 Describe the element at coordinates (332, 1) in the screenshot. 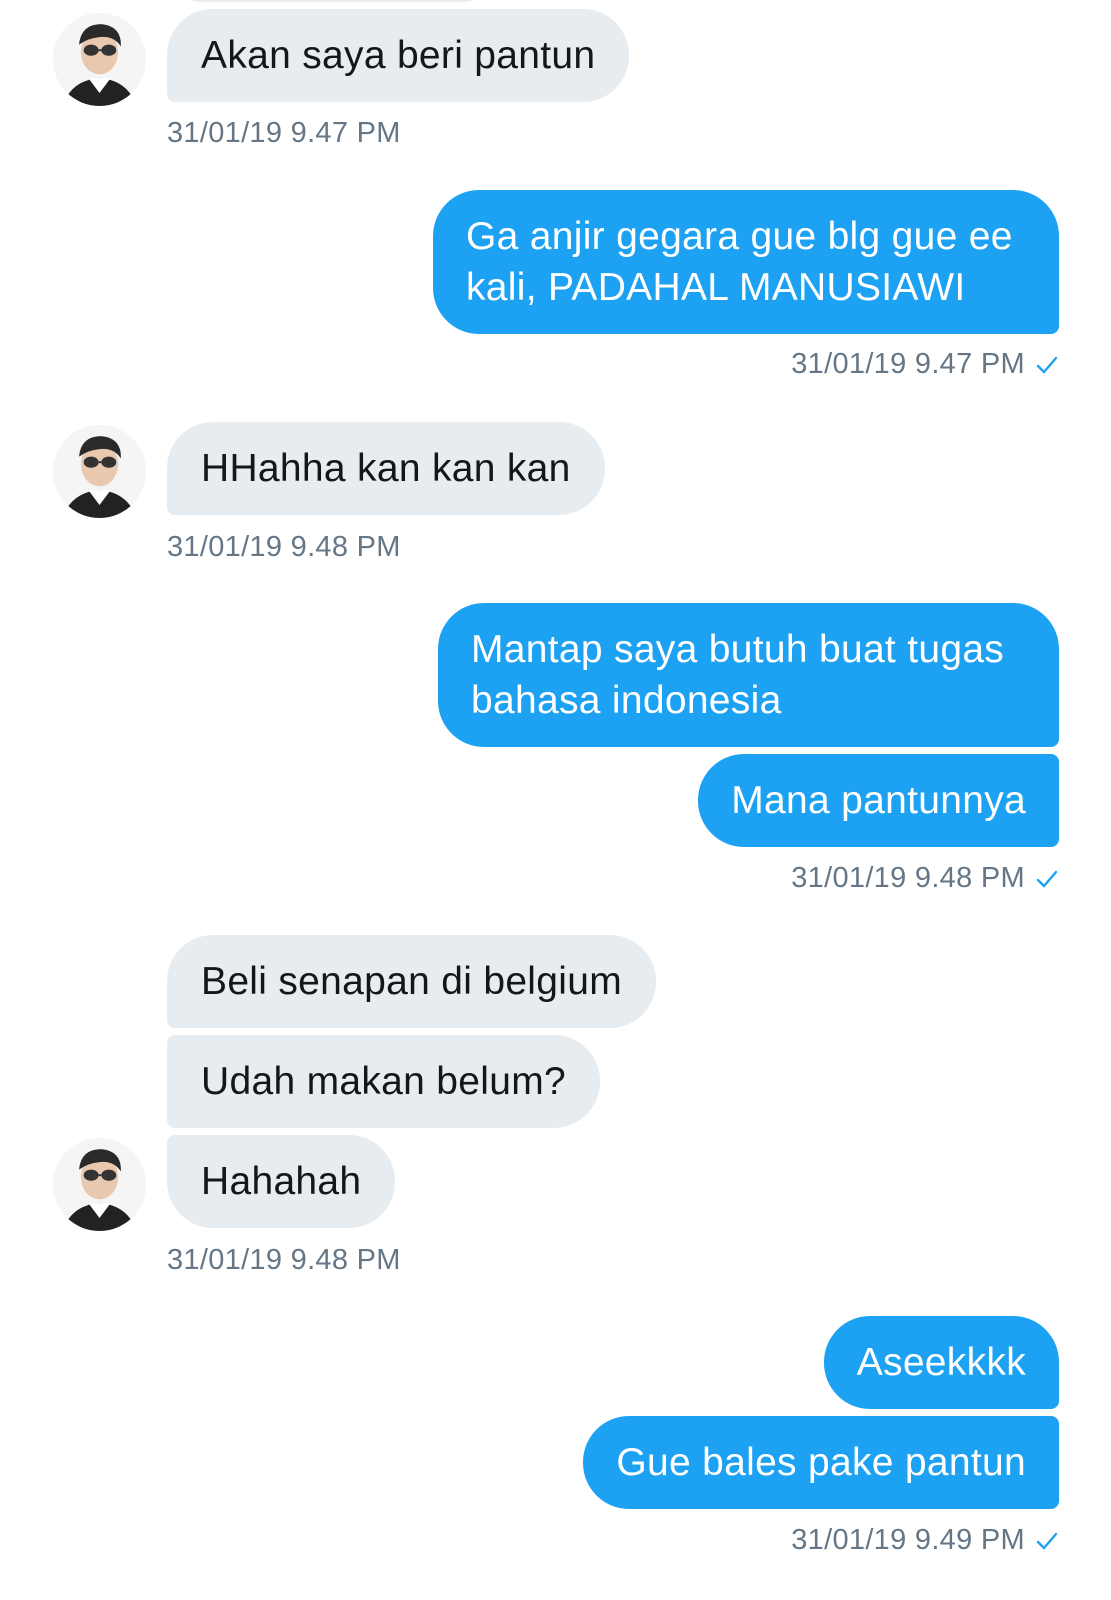

I see `partial-bubble` at that location.